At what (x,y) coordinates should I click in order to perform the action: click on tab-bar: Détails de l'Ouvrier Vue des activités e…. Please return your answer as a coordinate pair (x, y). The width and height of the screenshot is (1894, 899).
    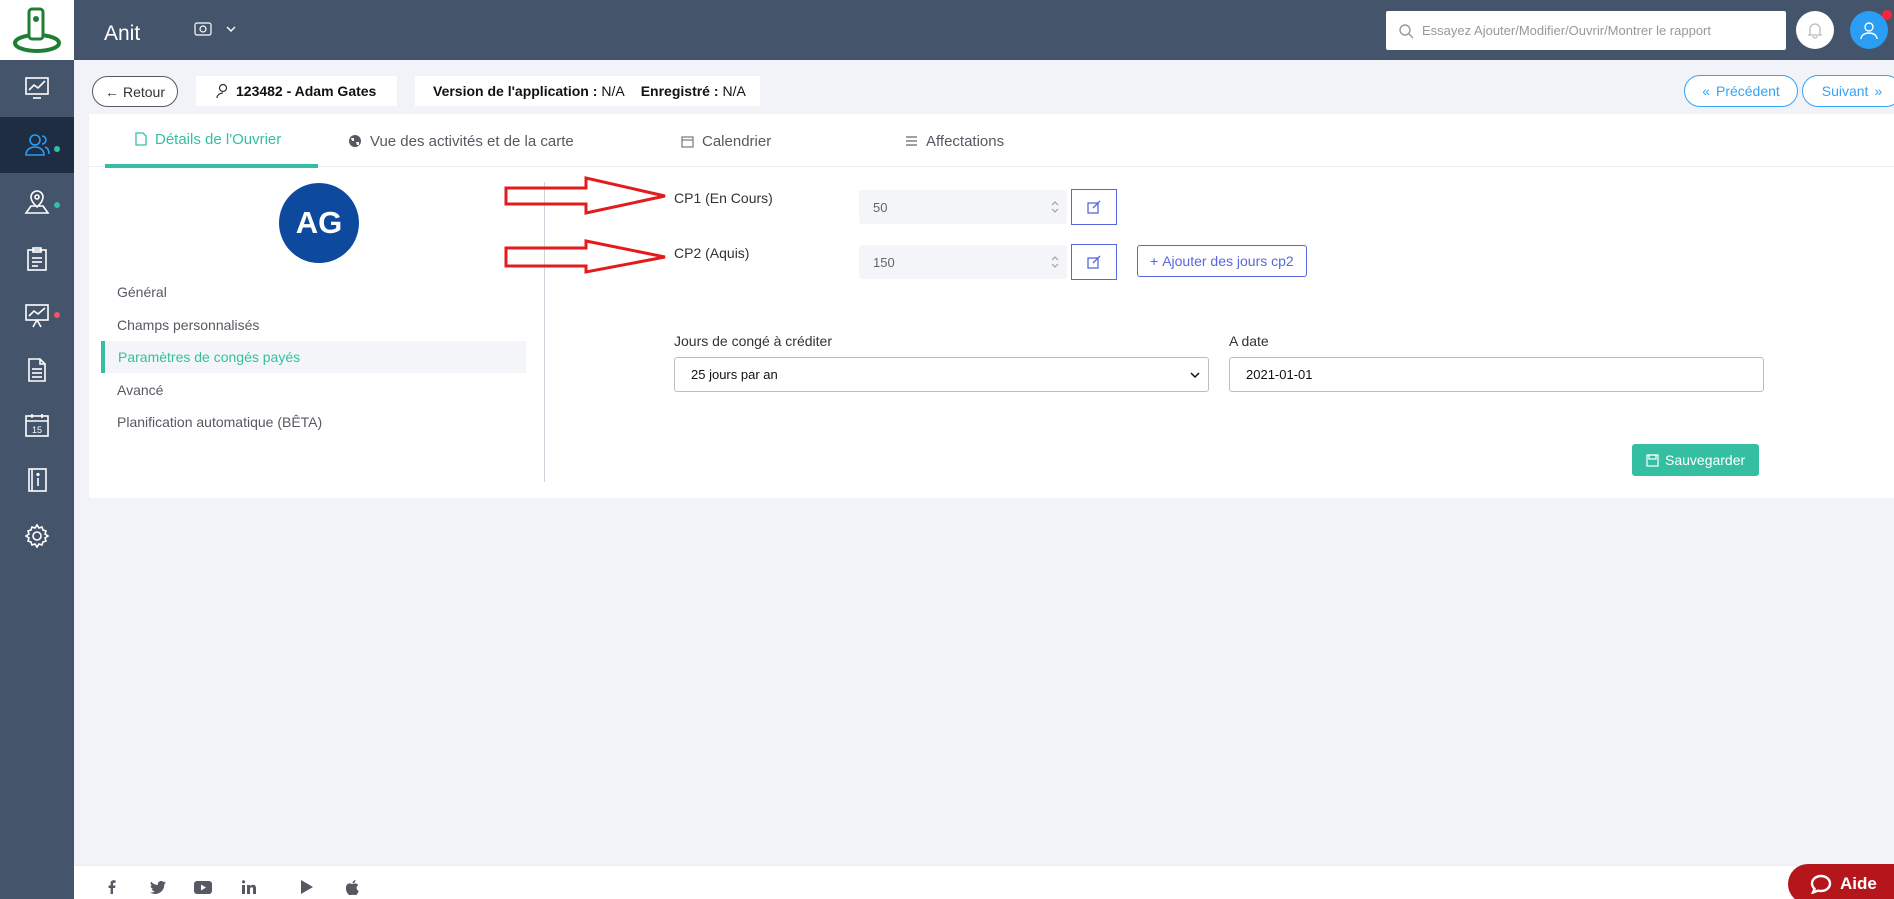
    Looking at the image, I should click on (991, 141).